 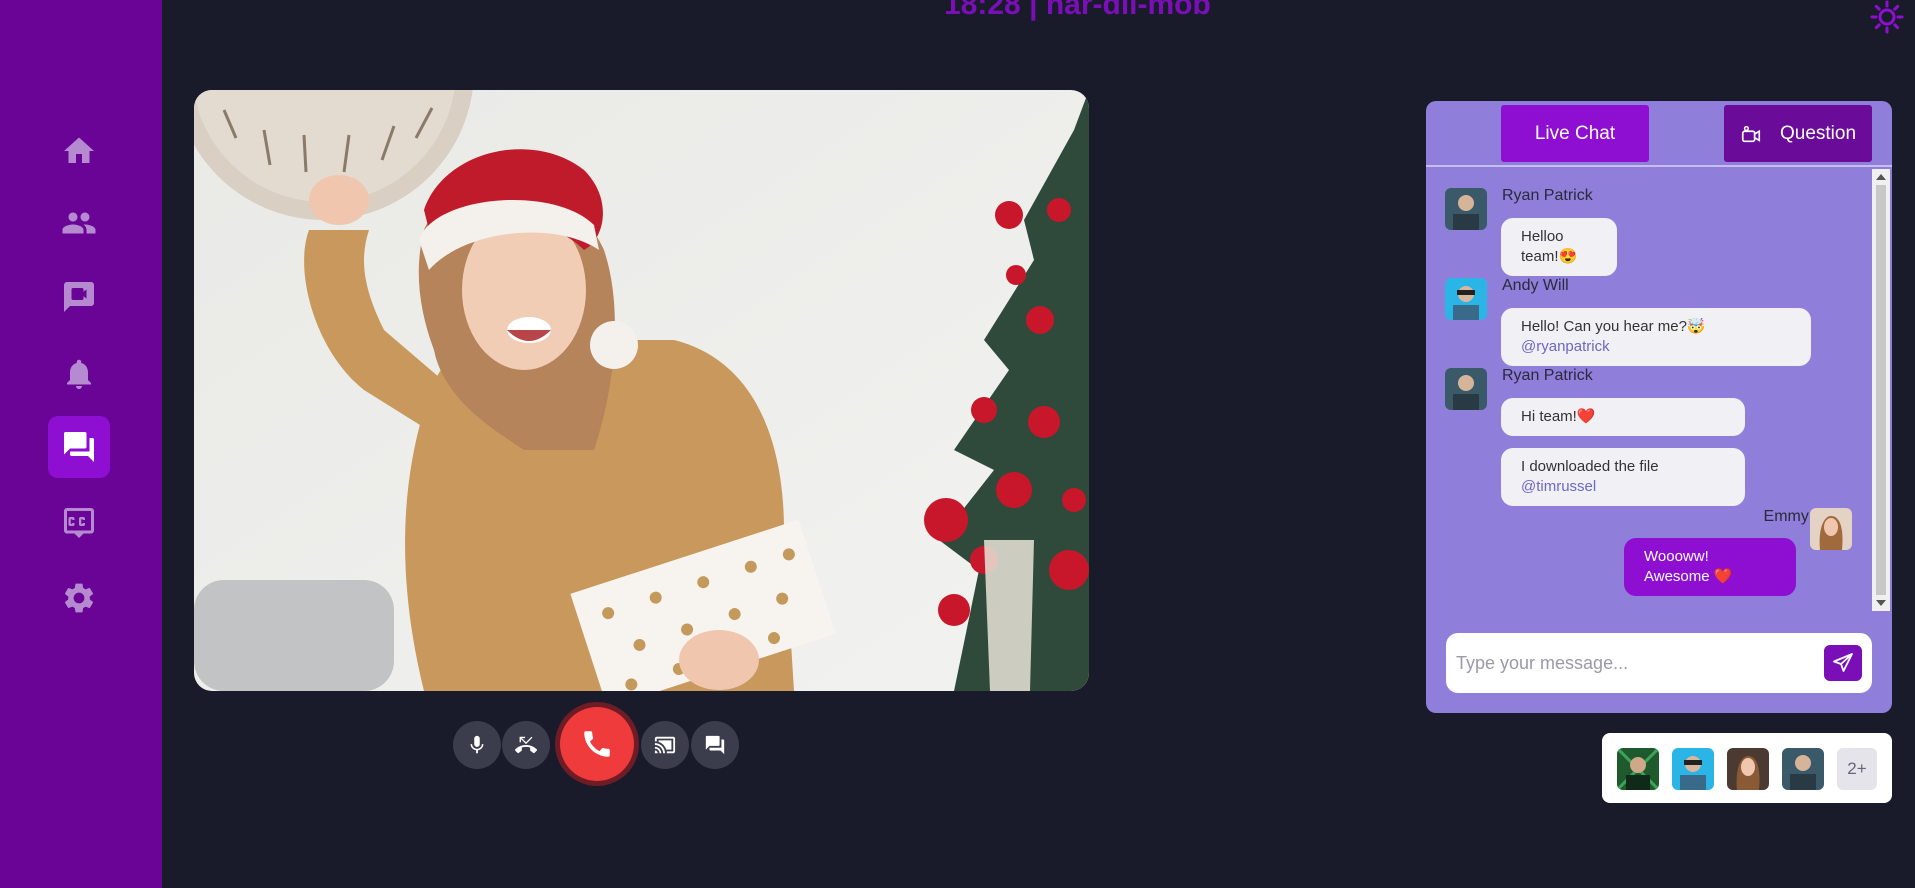 I want to click on tab-label: Question, so click(x=1818, y=133).